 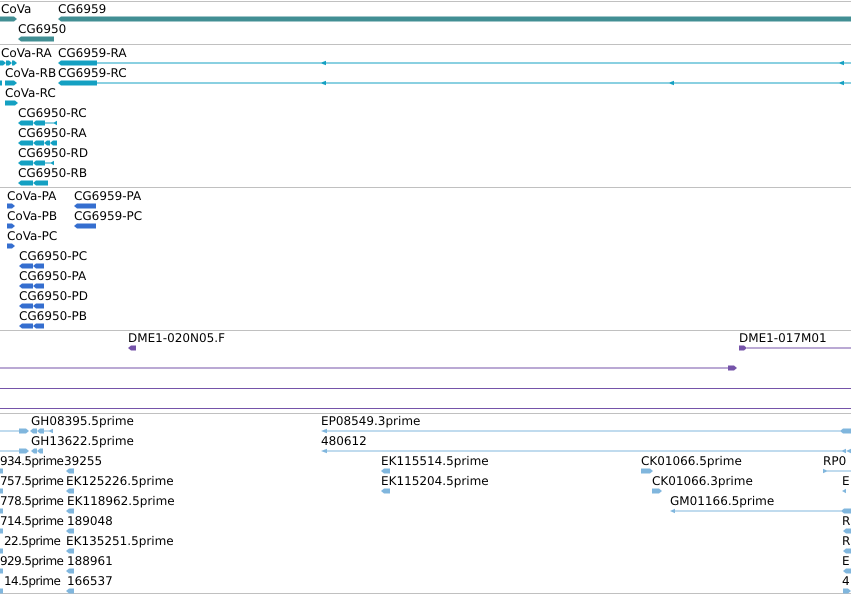 I want to click on feature-label: CG6950, so click(x=42, y=29).